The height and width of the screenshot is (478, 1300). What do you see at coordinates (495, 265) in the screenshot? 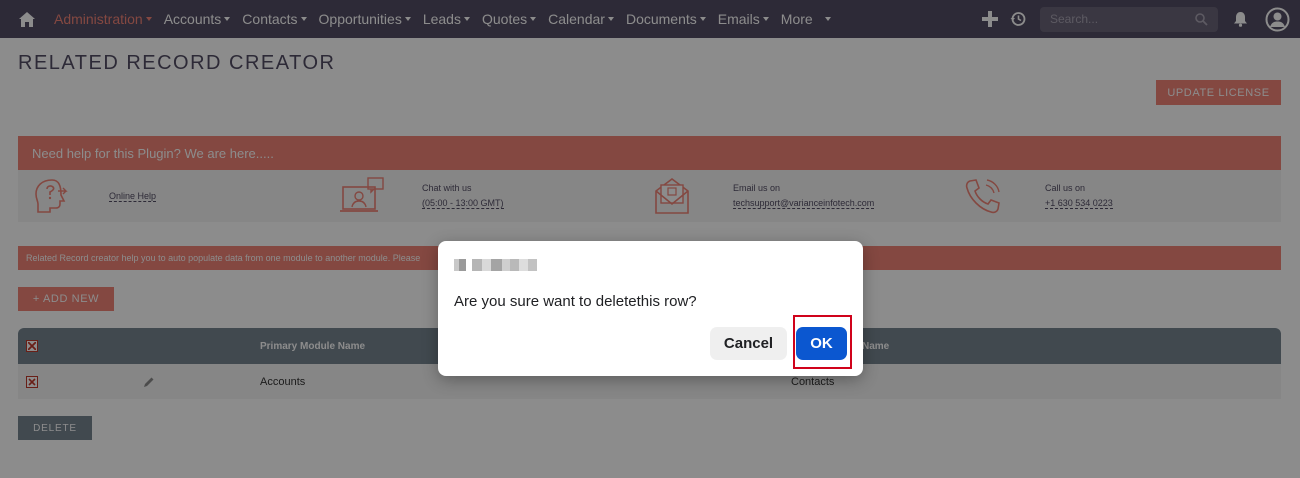
I see `dialog-origin-redacted` at bounding box center [495, 265].